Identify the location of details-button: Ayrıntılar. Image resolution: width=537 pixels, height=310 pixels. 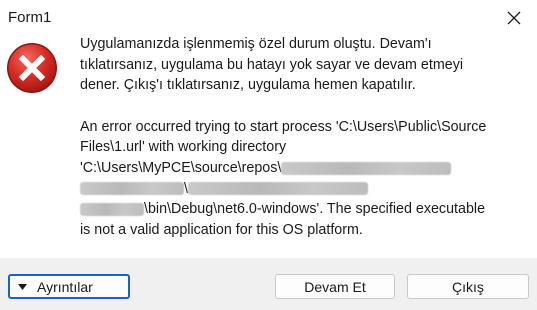
(69, 286).